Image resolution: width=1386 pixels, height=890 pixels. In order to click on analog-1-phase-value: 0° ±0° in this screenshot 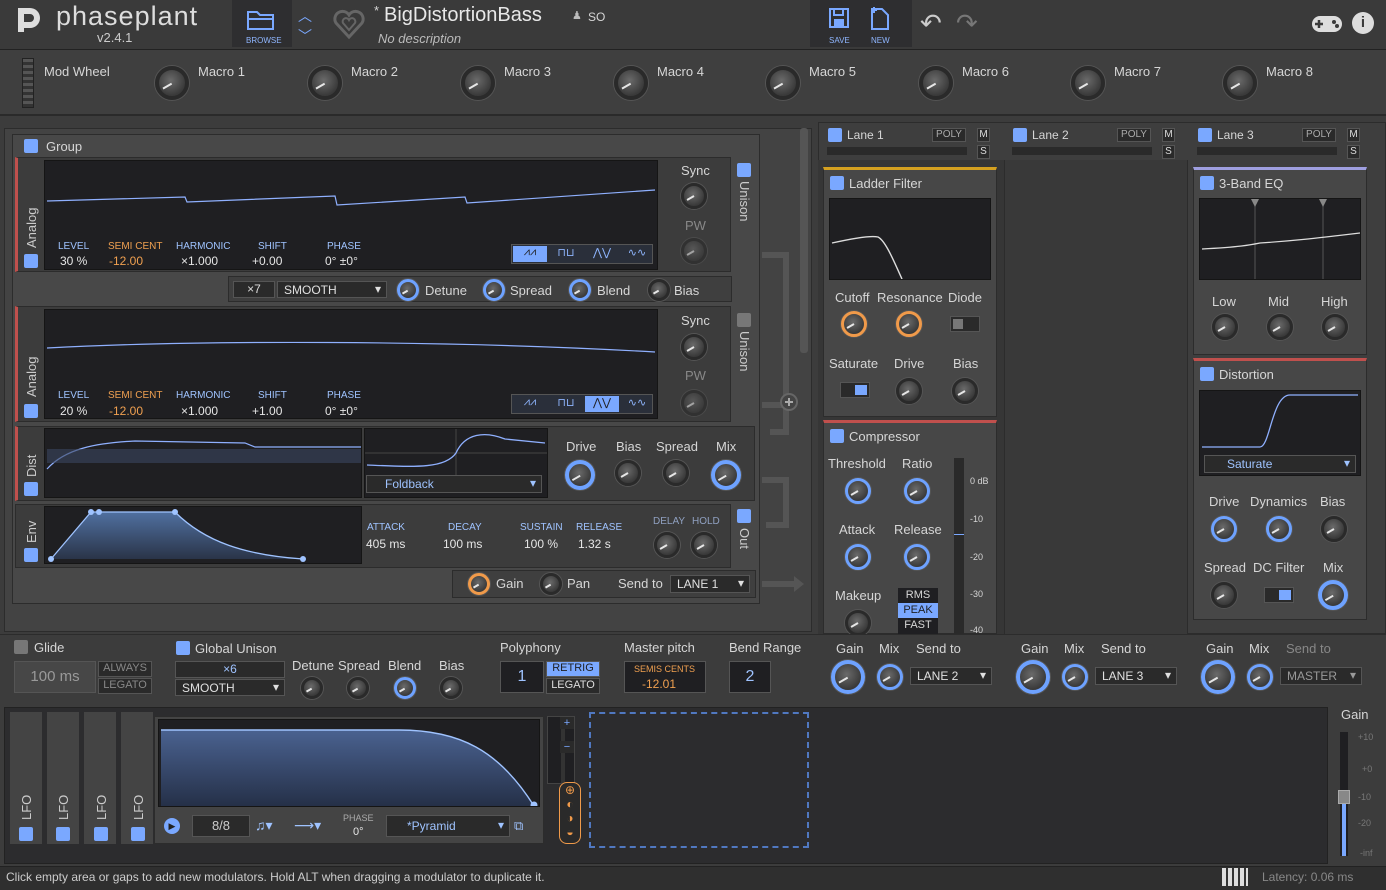, I will do `click(341, 261)`.